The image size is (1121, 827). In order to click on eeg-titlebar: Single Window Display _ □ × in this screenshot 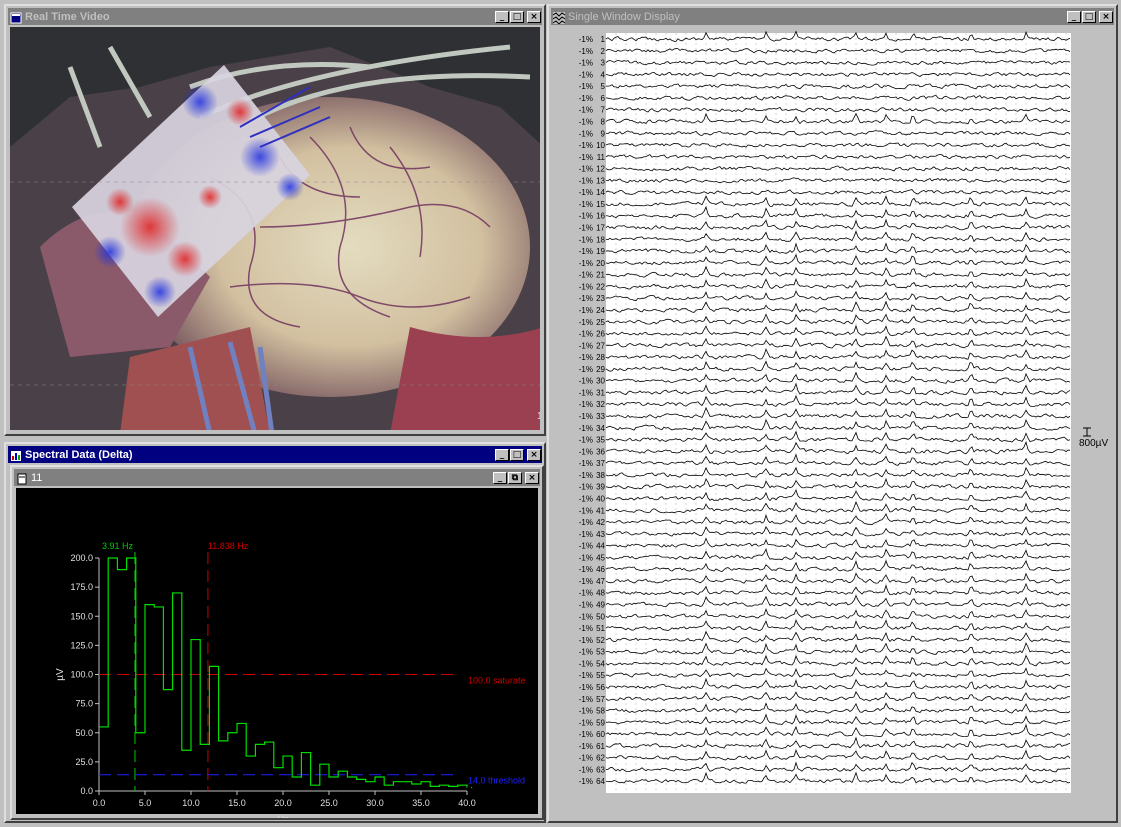, I will do `click(832, 16)`.